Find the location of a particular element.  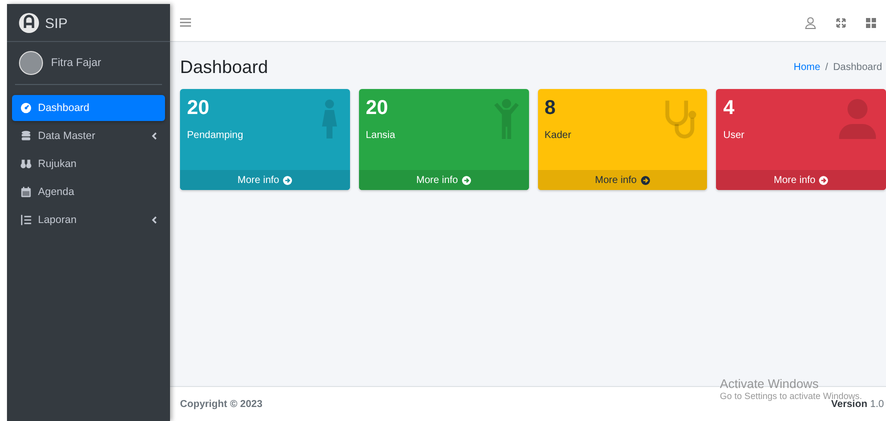

user-avatar is located at coordinates (31, 63).